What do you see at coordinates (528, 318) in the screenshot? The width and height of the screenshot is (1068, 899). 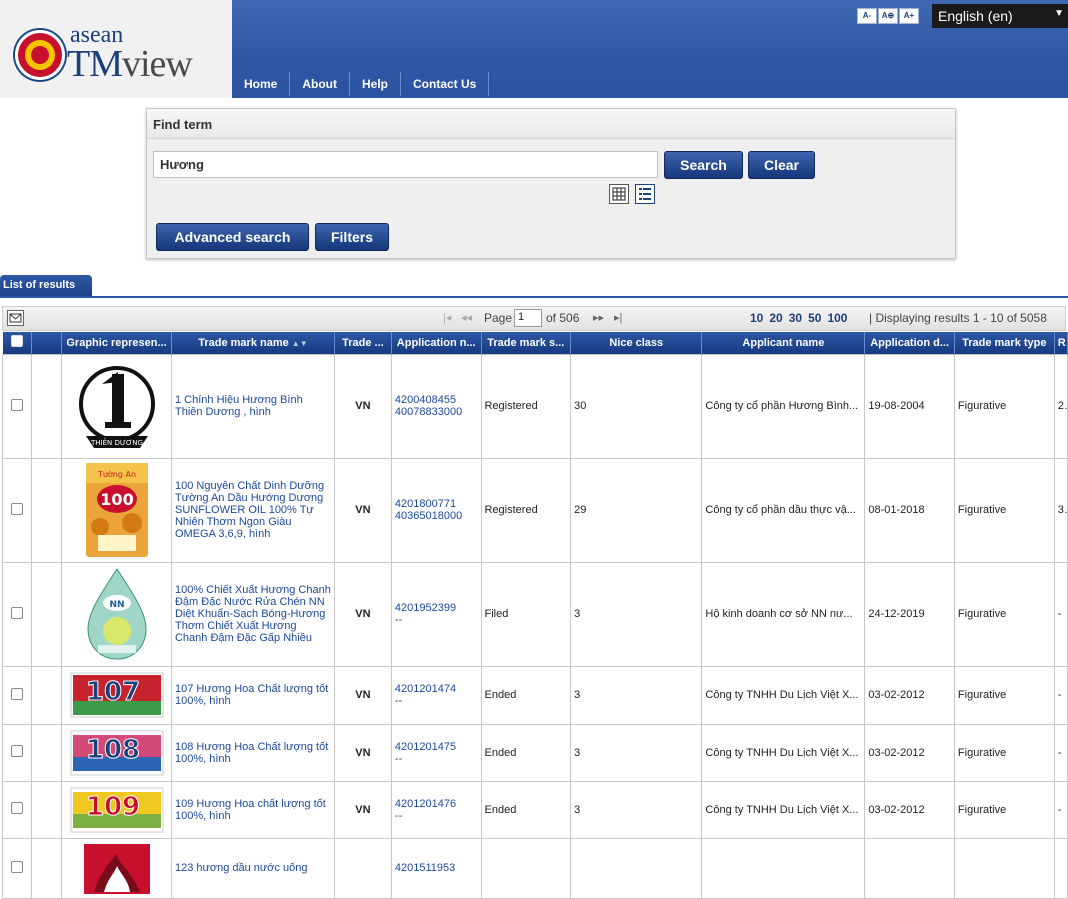 I see `page-number-input: 1` at bounding box center [528, 318].